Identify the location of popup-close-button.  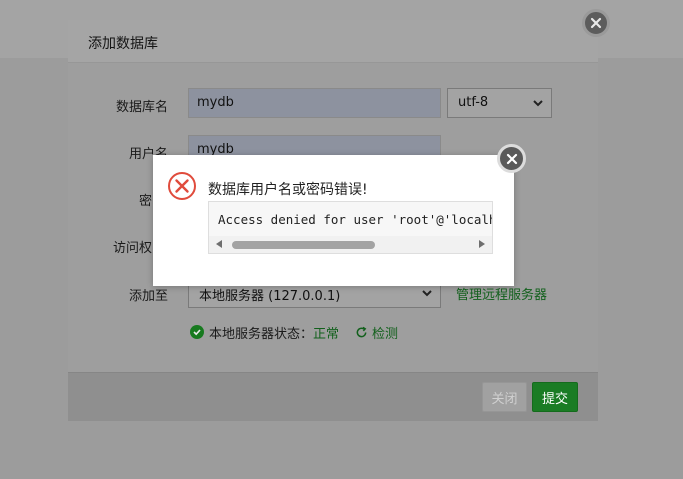
(511, 158).